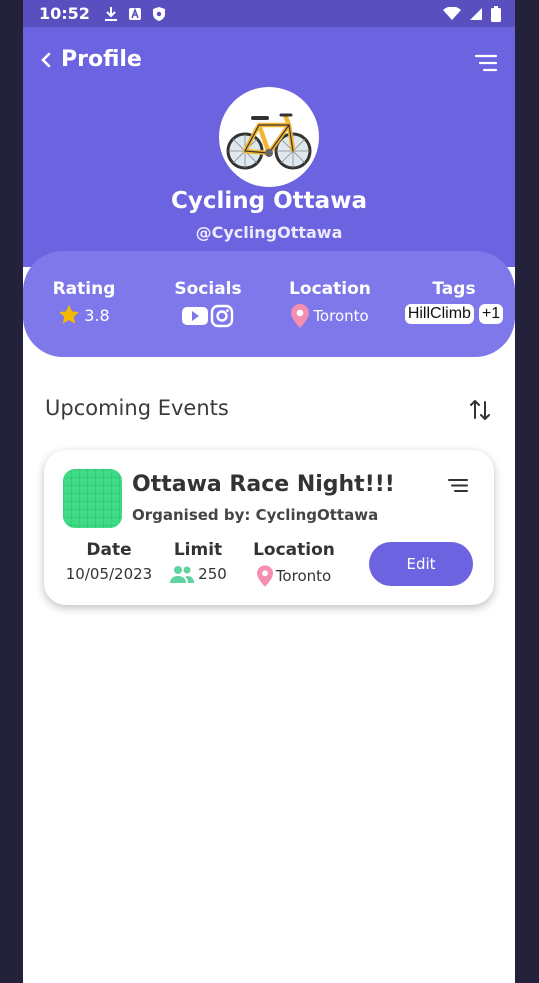 The width and height of the screenshot is (539, 983). I want to click on organisation-handle: @CyclingOttawa, so click(269, 232).